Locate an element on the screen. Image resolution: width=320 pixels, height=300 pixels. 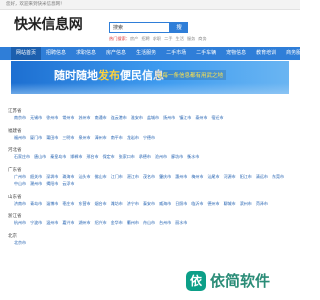
nav-item: 宠物信息 is located at coordinates (236, 53).